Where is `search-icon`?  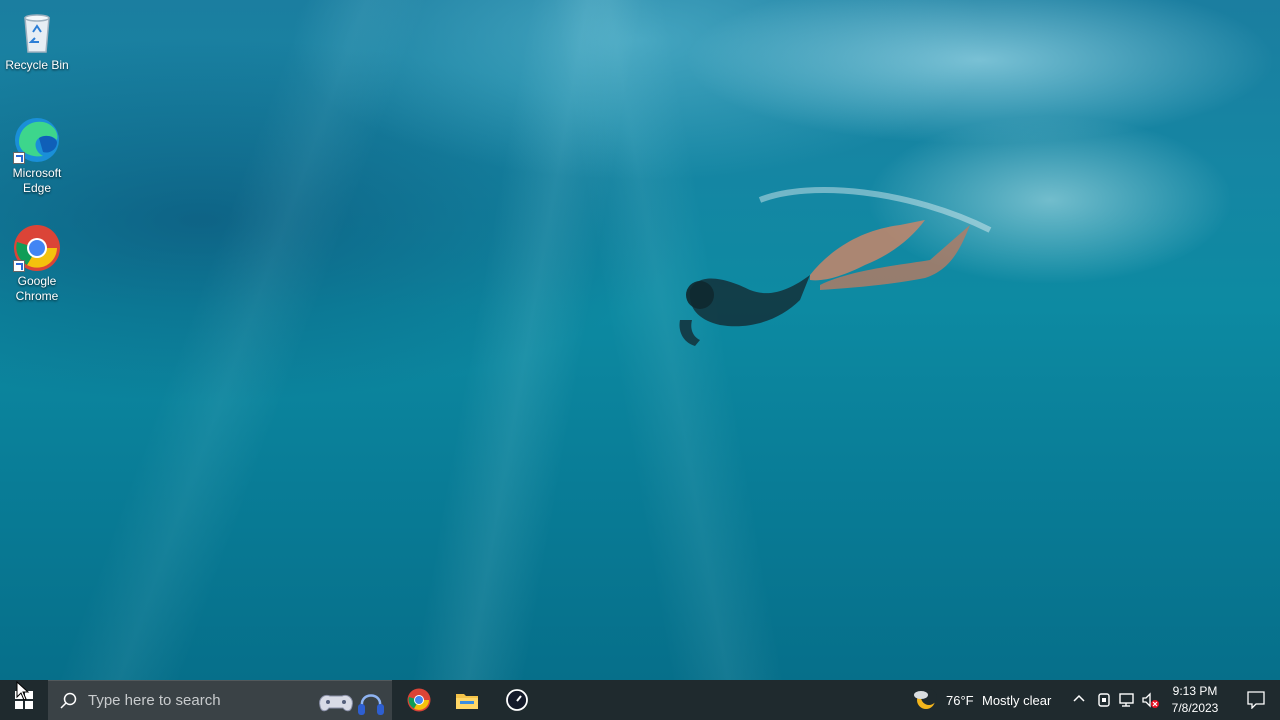 search-icon is located at coordinates (68, 700).